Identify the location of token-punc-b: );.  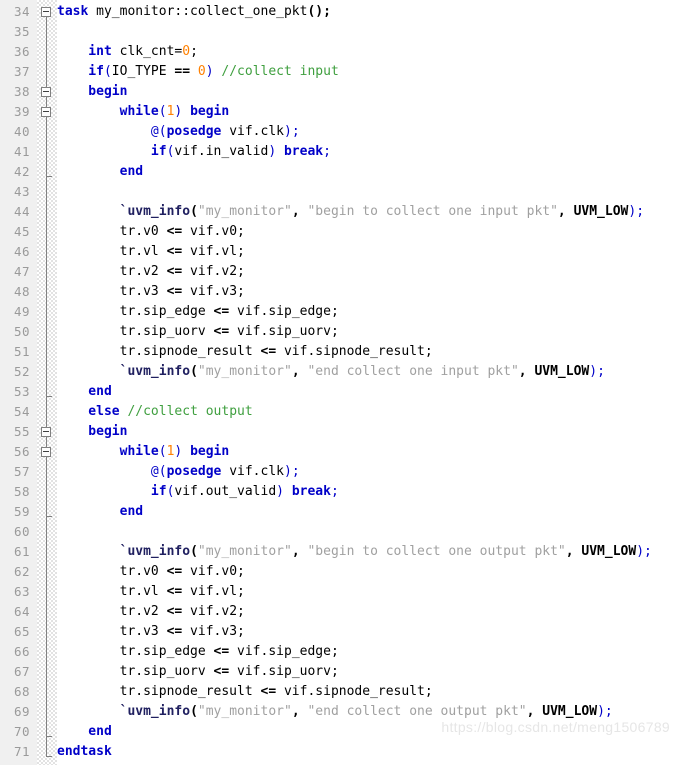
(636, 211).